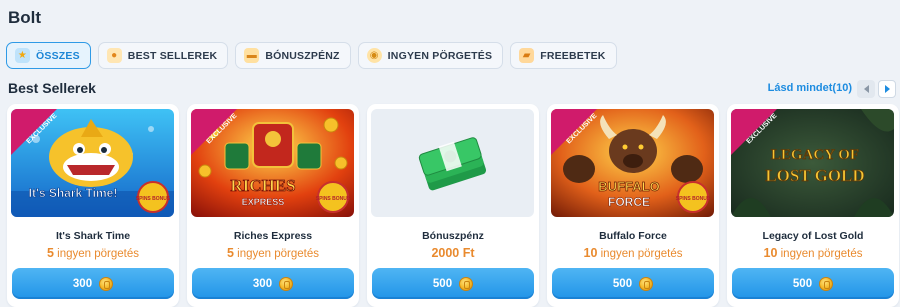 The image size is (900, 307). Describe the element at coordinates (263, 202) in the screenshot. I see `game-art-subtitle: EXPRESS` at that location.